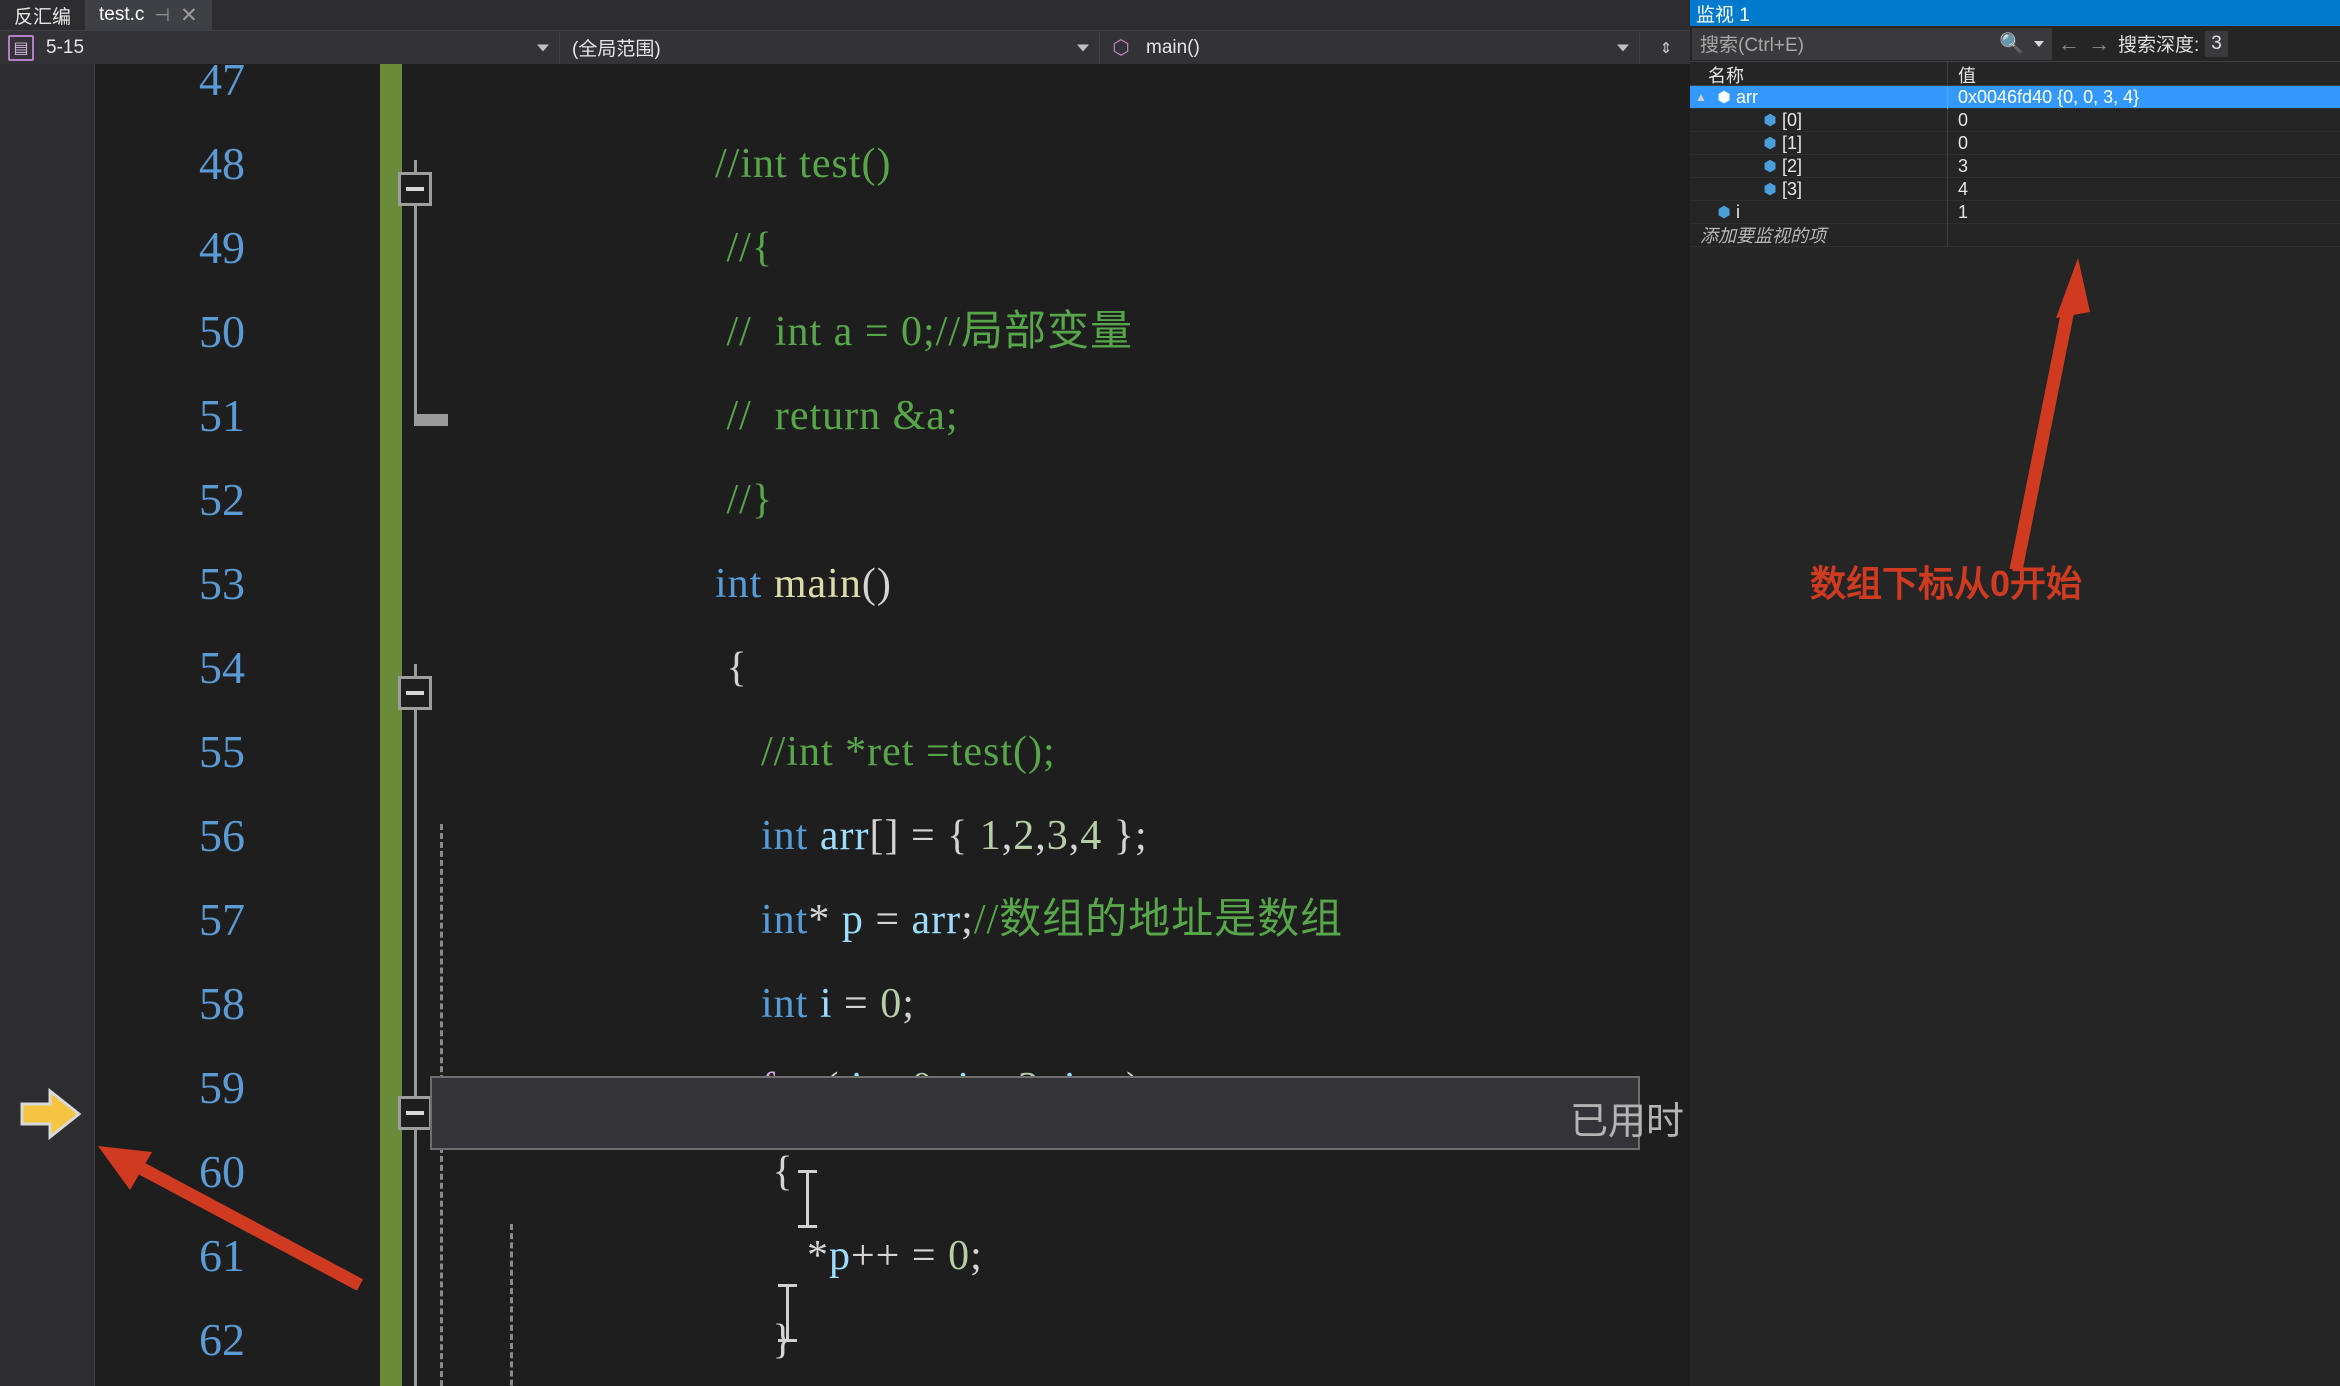 The image size is (2340, 1386). What do you see at coordinates (2144, 97) in the screenshot?
I see `watch-row-value: 0x0046fd40 {0, 0, 3, 4}` at bounding box center [2144, 97].